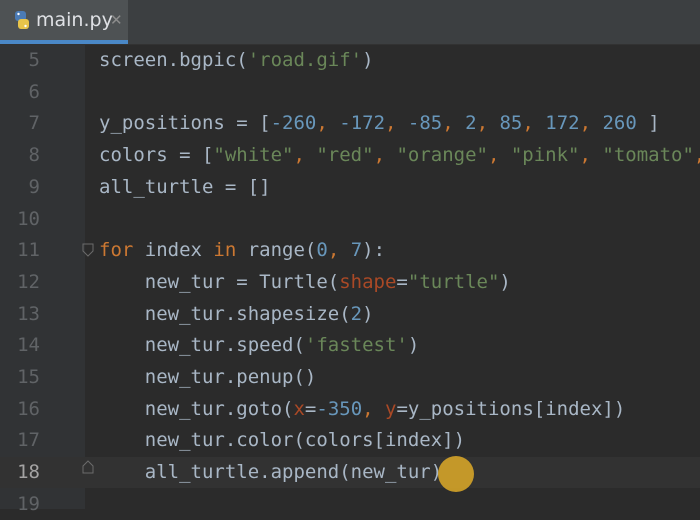 The height and width of the screenshot is (520, 700). What do you see at coordinates (648, 123) in the screenshot?
I see `code-token: ]` at bounding box center [648, 123].